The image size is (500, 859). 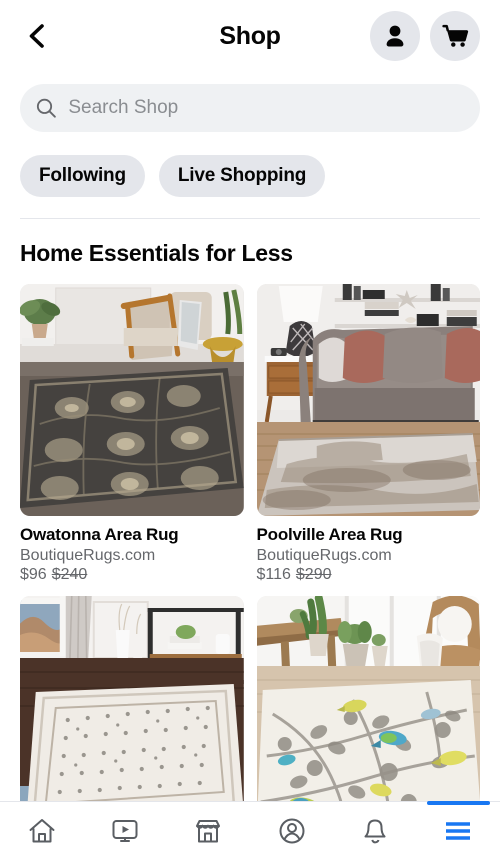 I want to click on active-tab-indicator, so click(x=458, y=803).